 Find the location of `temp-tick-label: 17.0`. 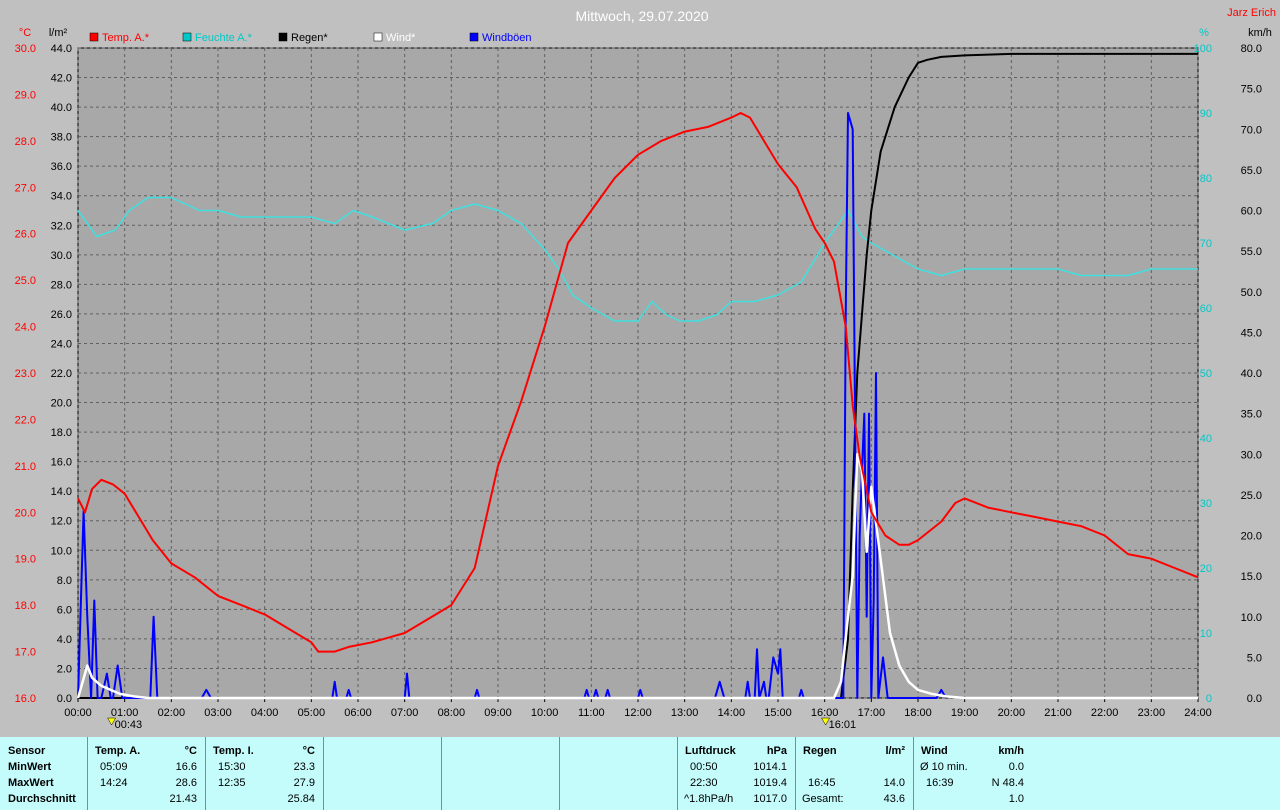

temp-tick-label: 17.0 is located at coordinates (25, 653).